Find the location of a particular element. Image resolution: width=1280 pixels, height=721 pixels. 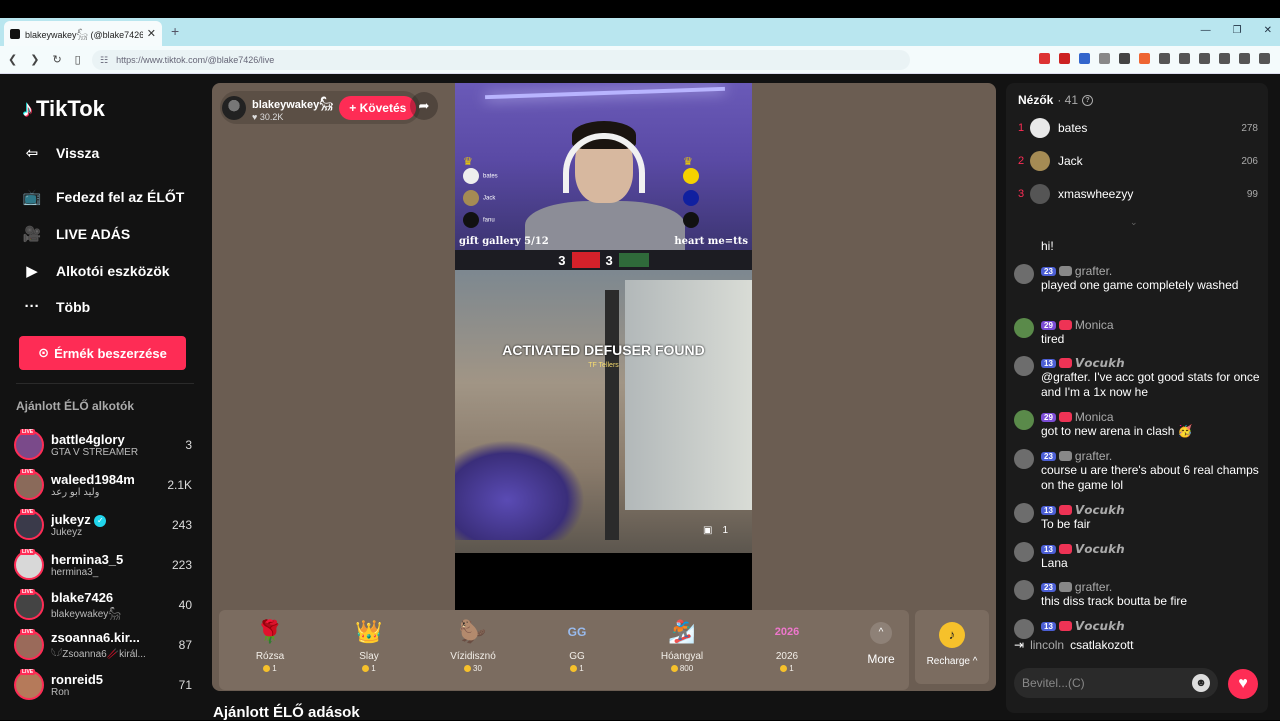

gift-name: GG is located at coordinates (577, 656).